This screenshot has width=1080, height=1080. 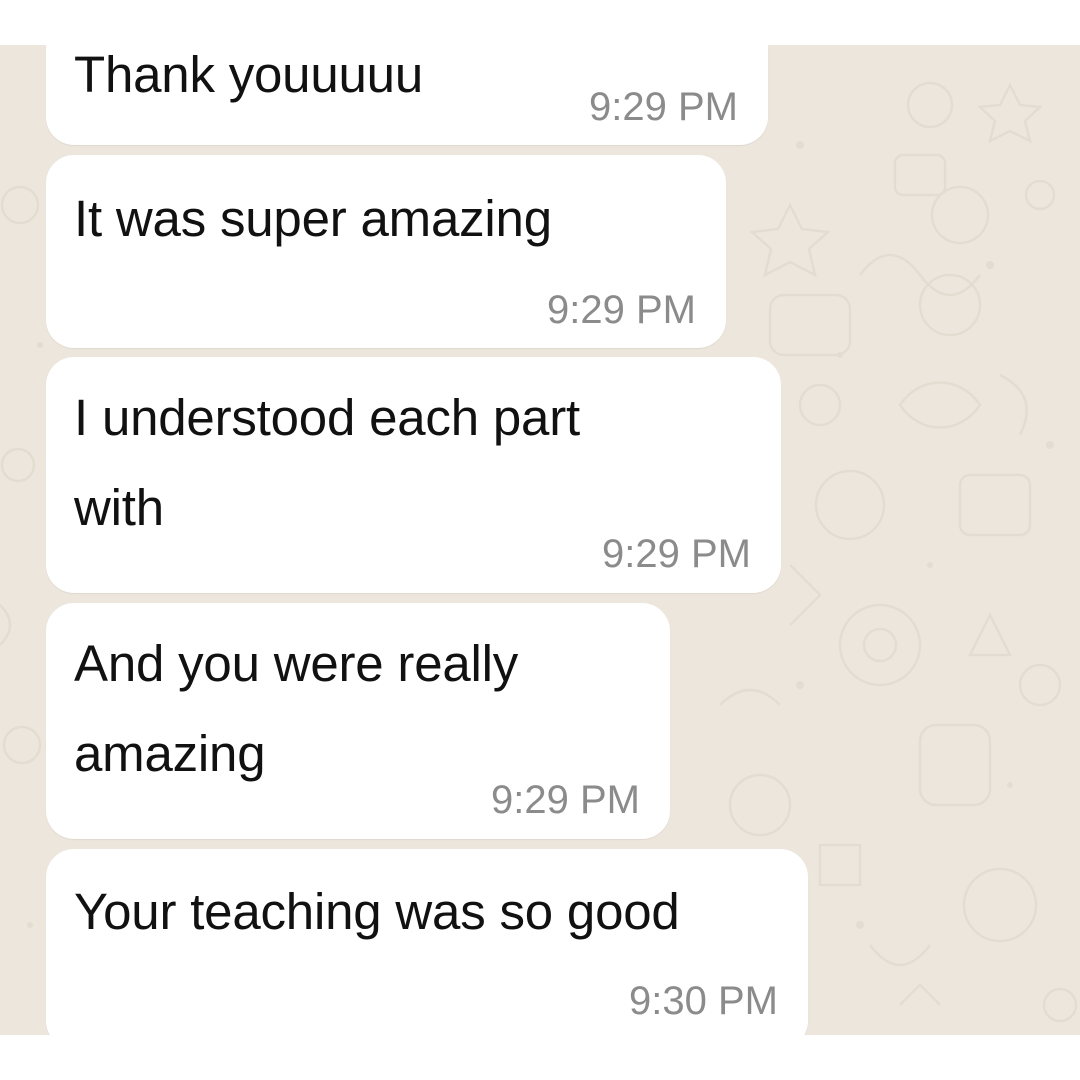 What do you see at coordinates (327, 462) in the screenshot?
I see `message-text: I understood each part with` at bounding box center [327, 462].